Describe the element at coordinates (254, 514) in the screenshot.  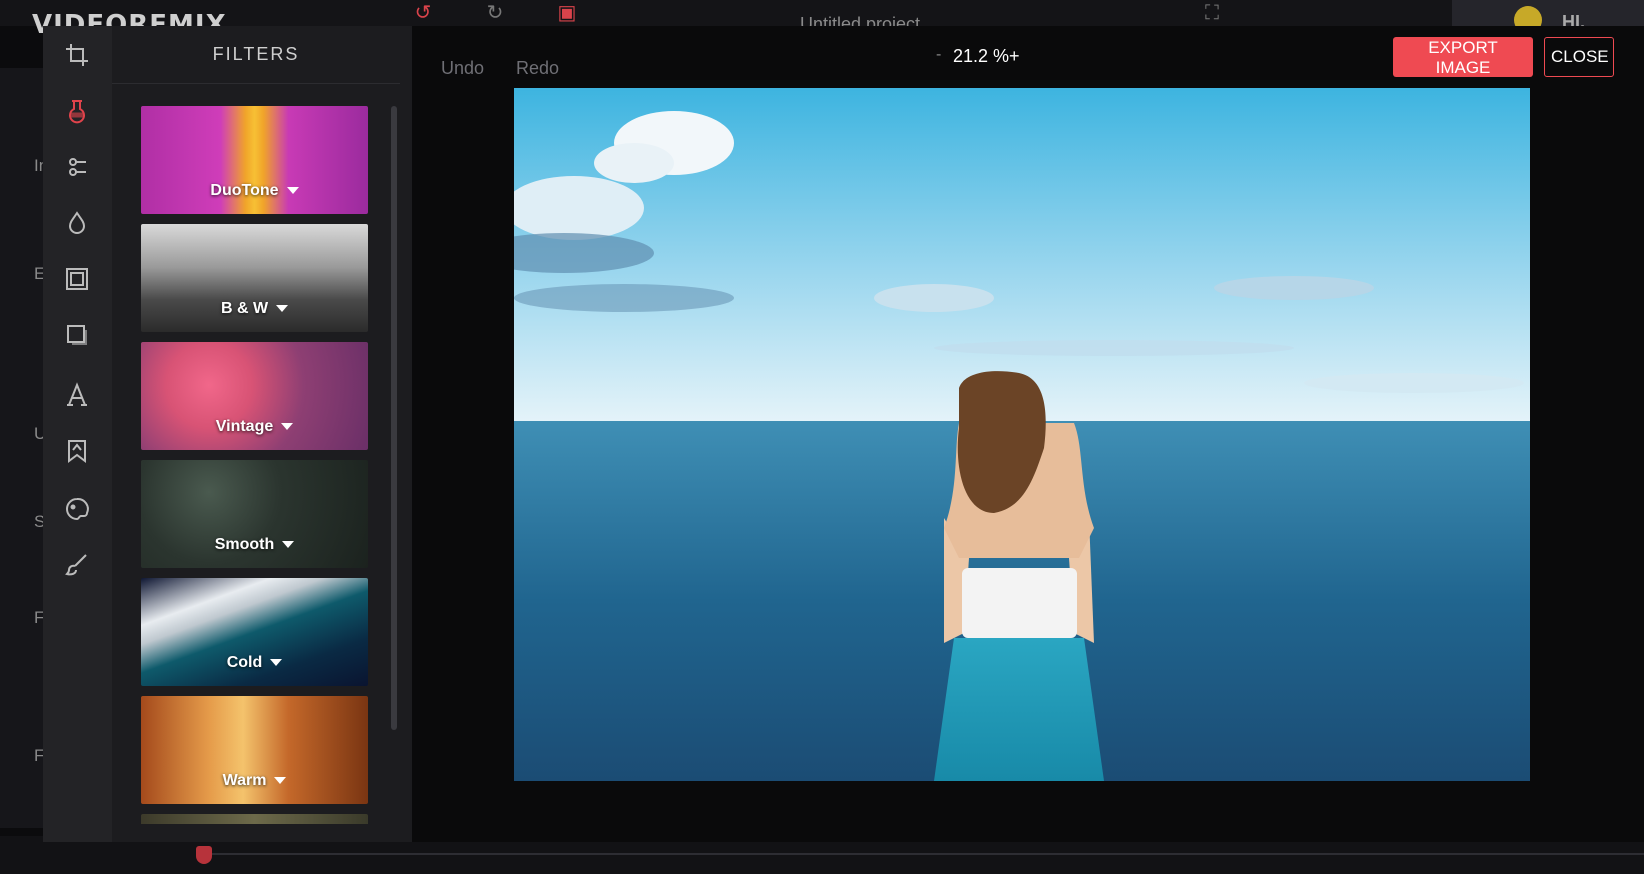
I see `filter-smooth: Smooth` at that location.